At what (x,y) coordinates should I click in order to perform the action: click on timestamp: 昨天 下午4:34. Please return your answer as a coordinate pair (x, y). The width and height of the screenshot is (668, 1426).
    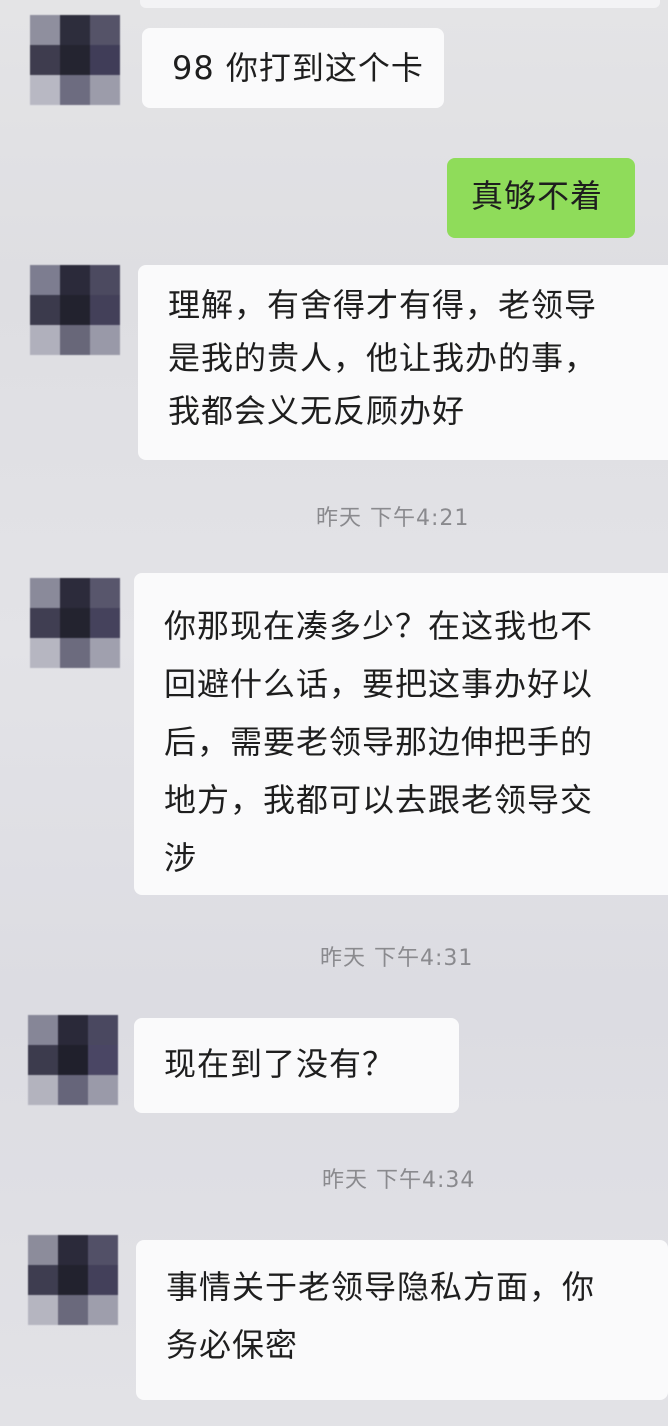
    Looking at the image, I should click on (399, 1180).